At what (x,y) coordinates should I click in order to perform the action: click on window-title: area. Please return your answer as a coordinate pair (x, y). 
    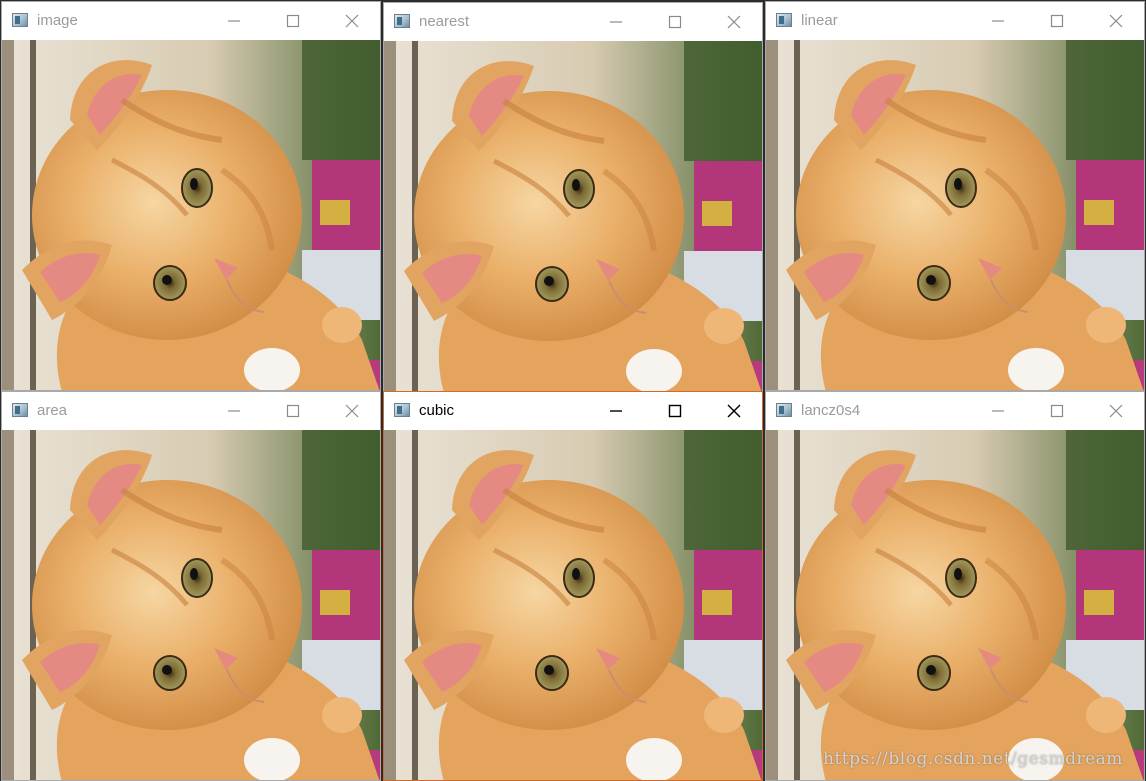
    Looking at the image, I should click on (52, 410).